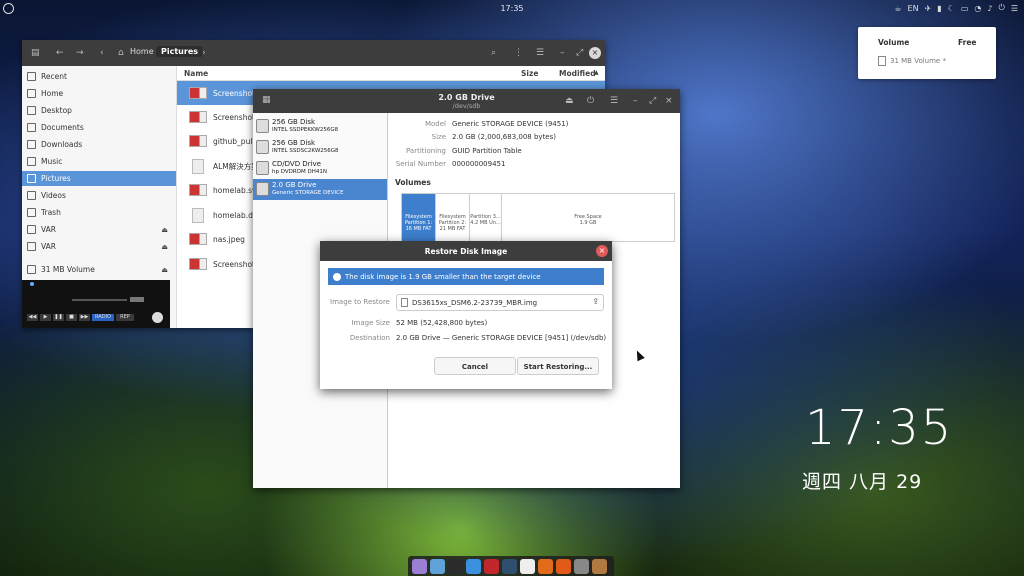  Describe the element at coordinates (413, 182) in the screenshot. I see `volumes-heading: Volumes` at that location.